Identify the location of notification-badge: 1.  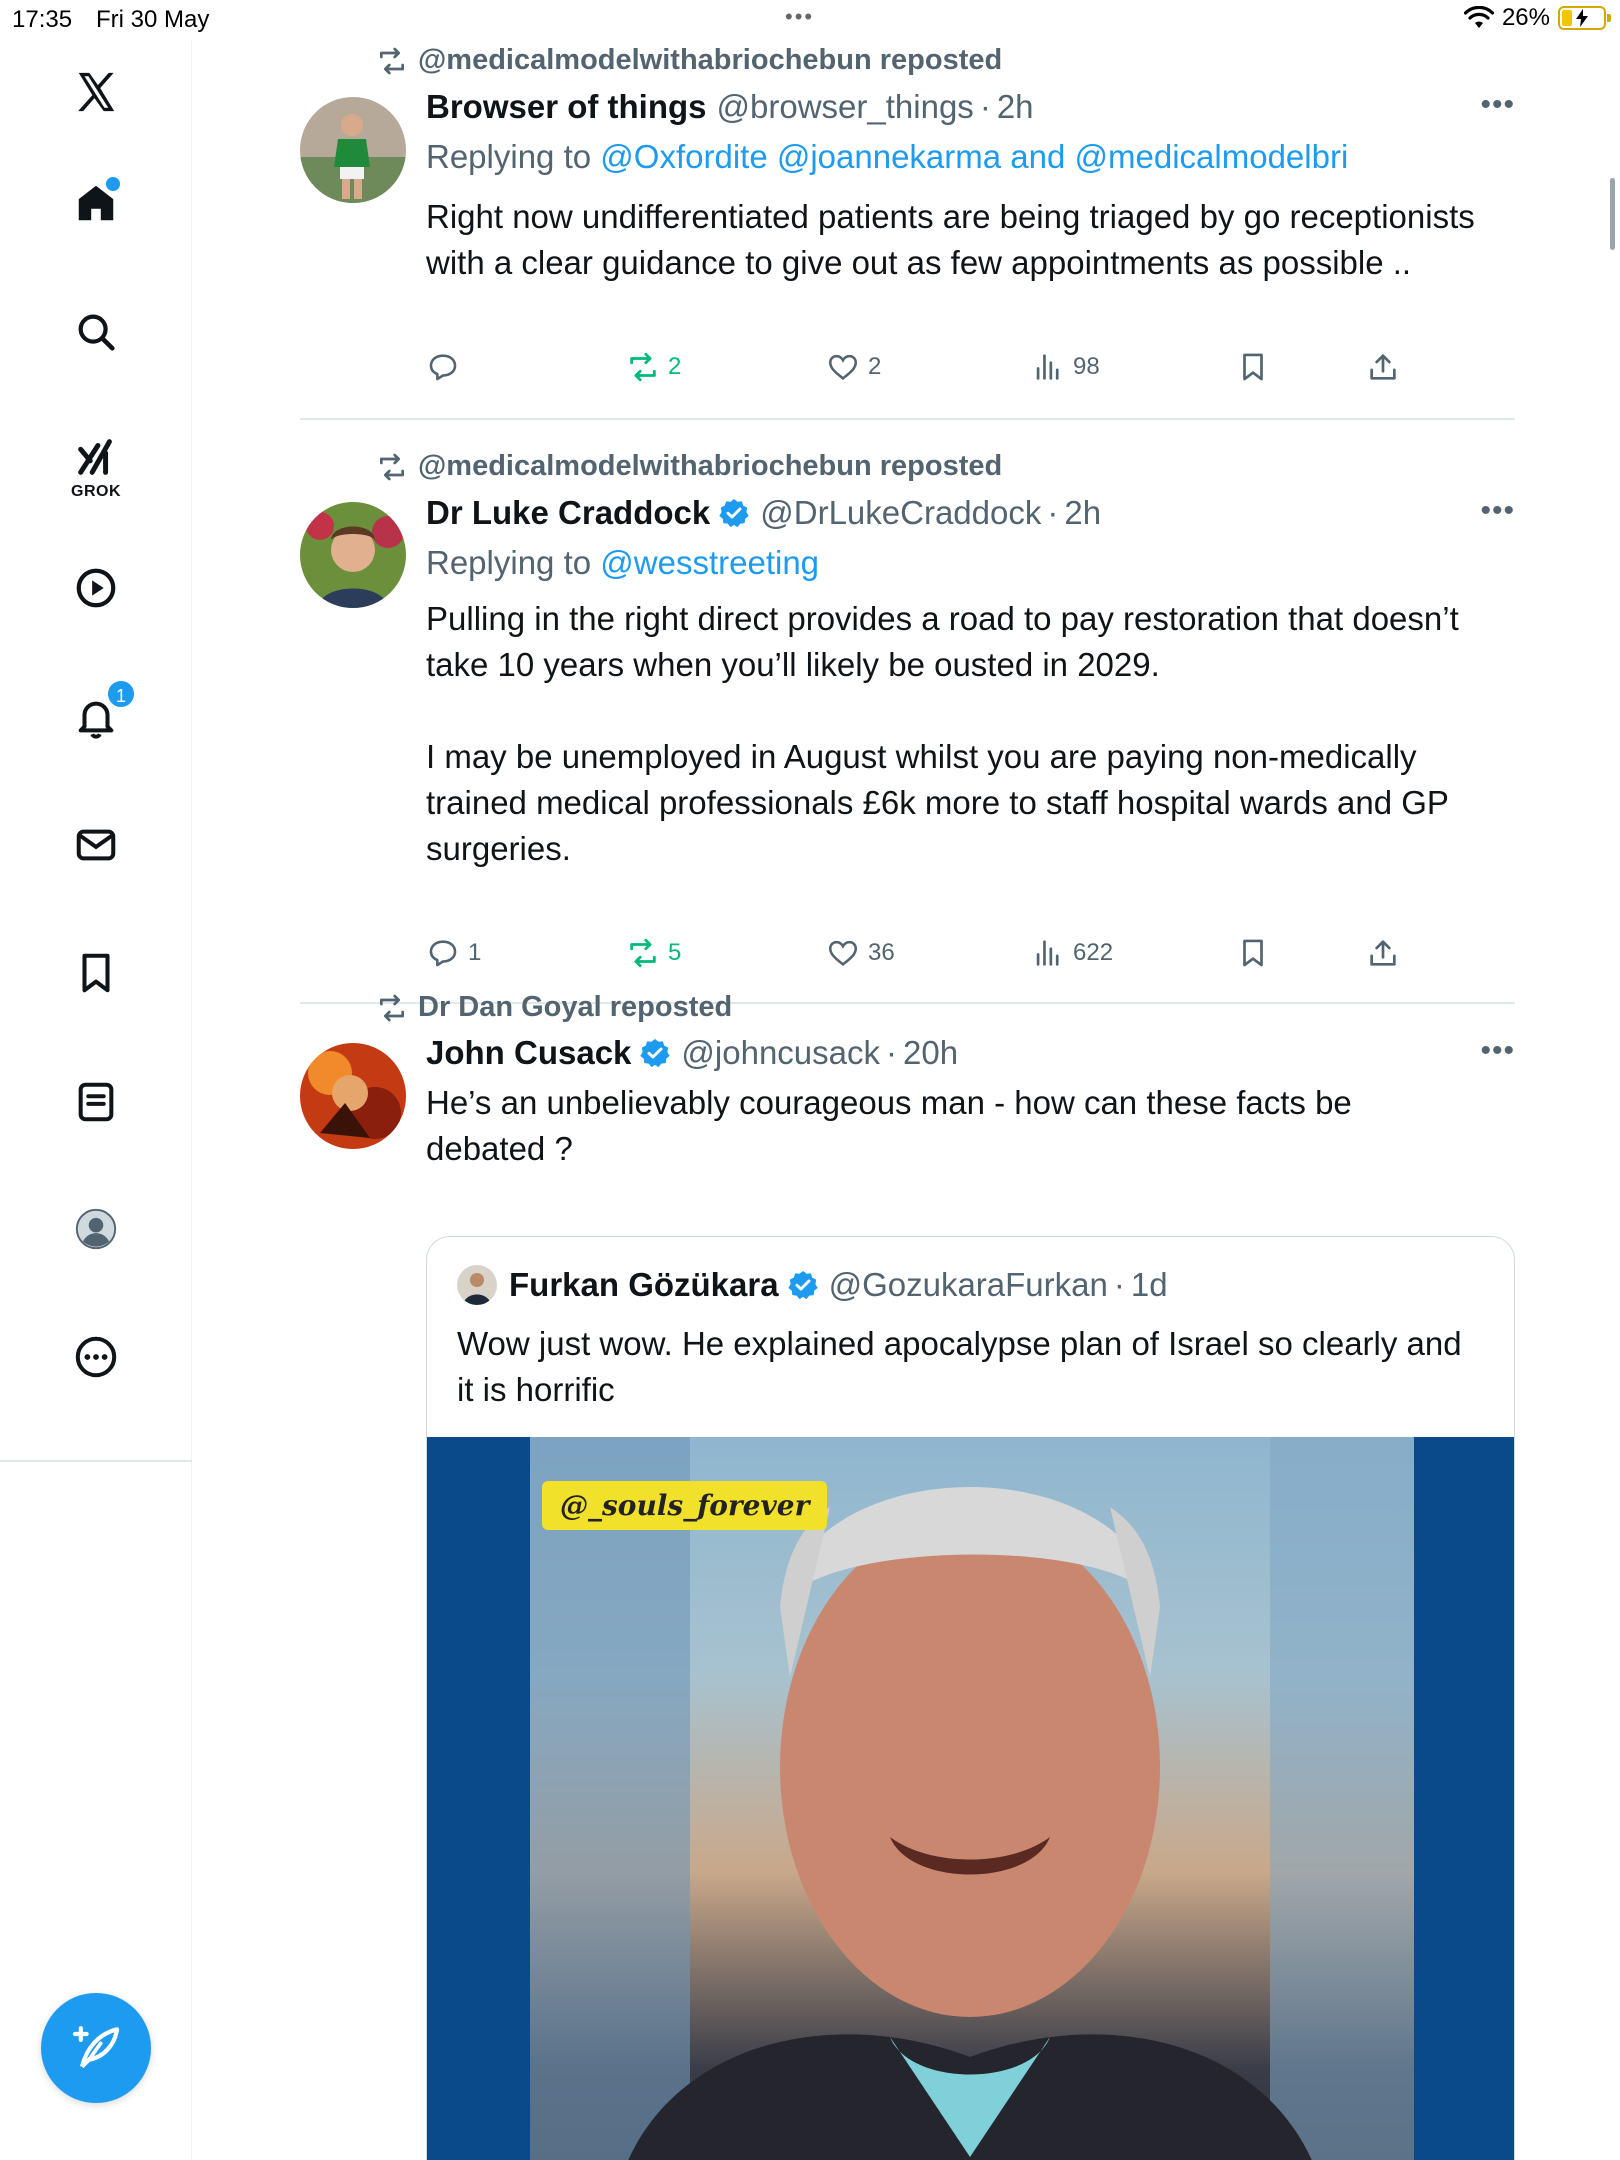
(121, 694).